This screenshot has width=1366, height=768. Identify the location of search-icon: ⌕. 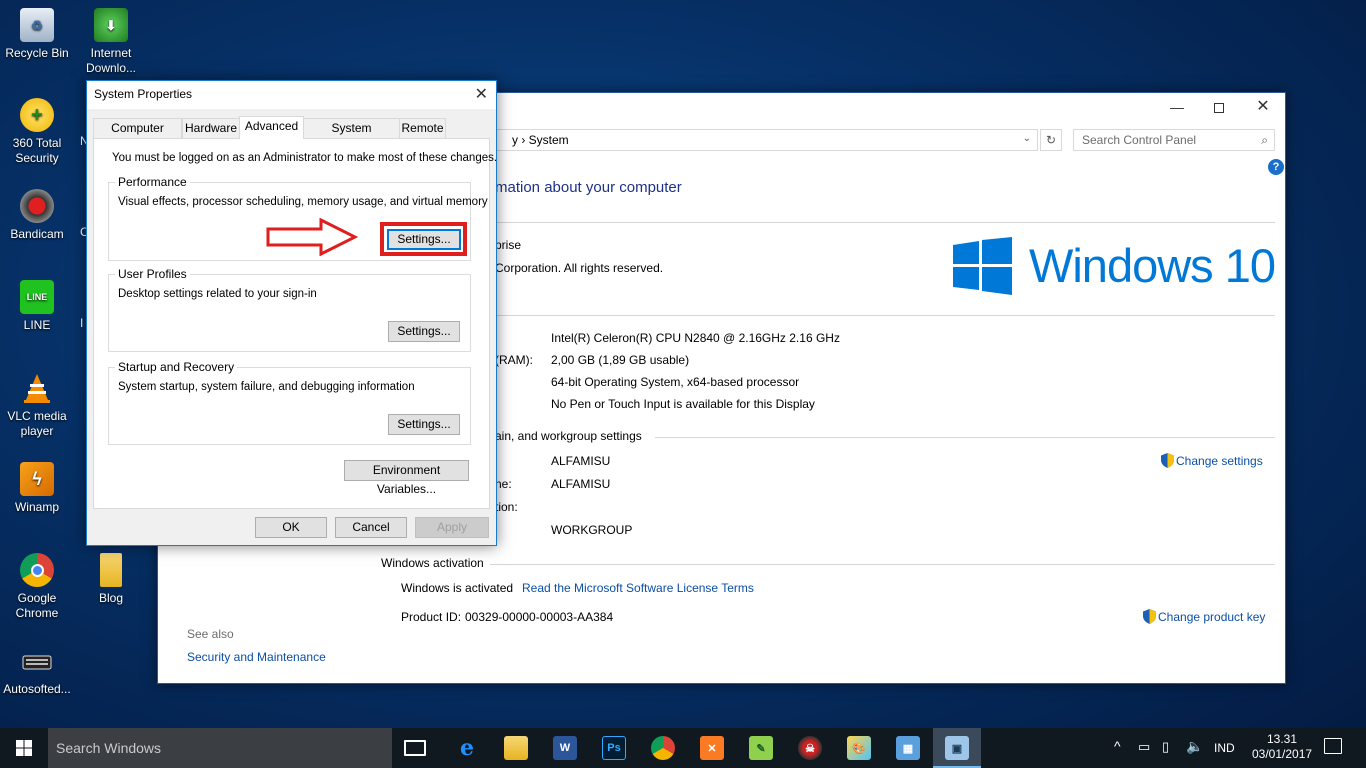
(1264, 140).